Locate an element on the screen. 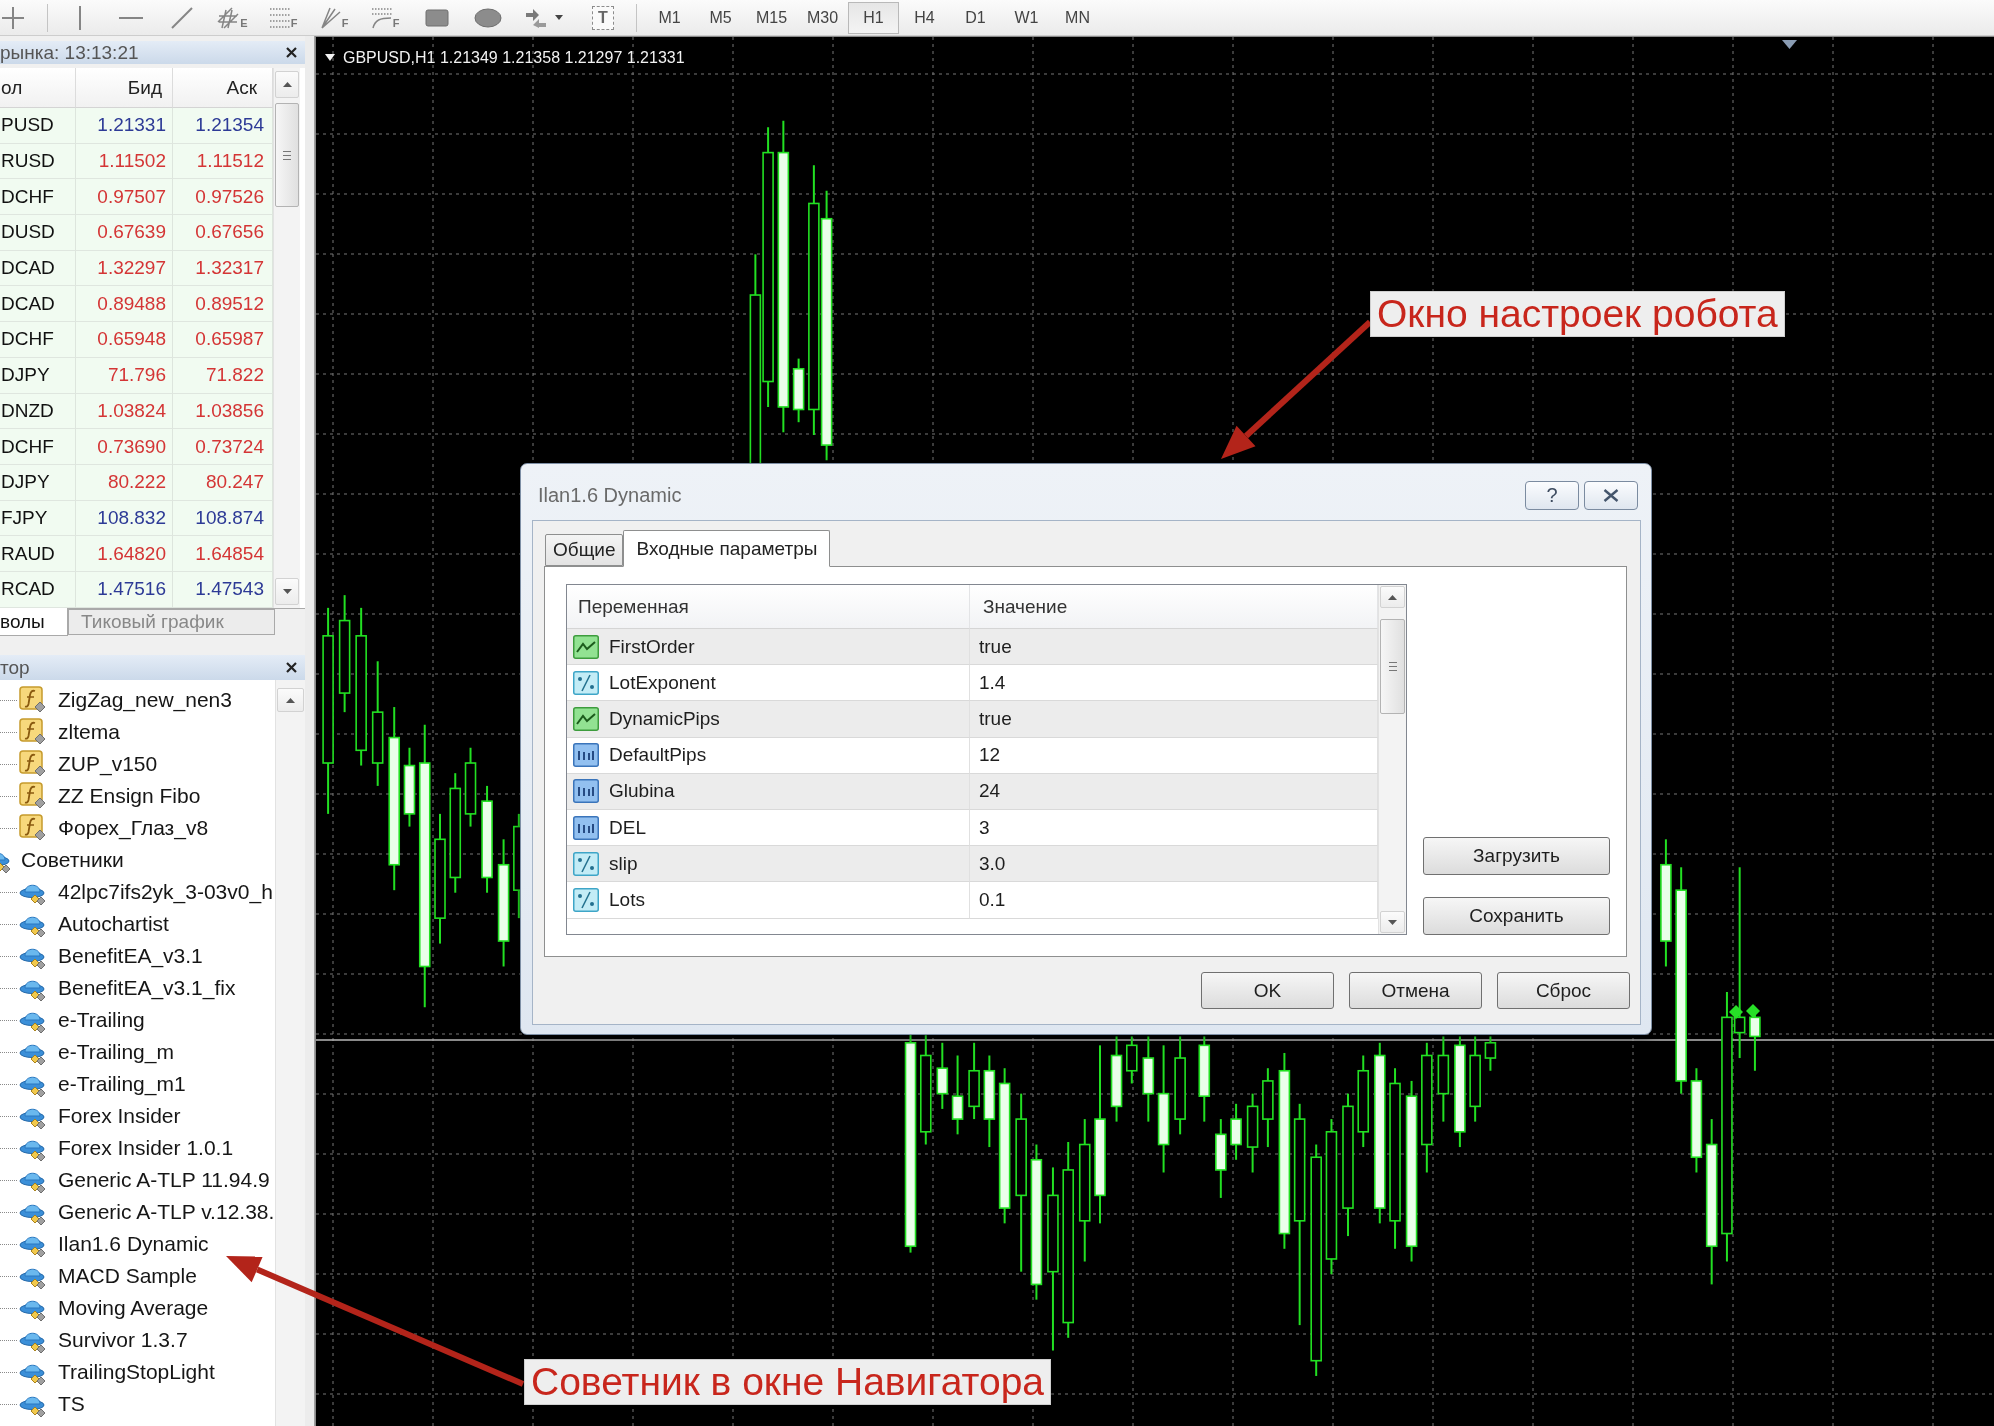 This screenshot has height=1426, width=1994. fan-tool: F is located at coordinates (385, 17).